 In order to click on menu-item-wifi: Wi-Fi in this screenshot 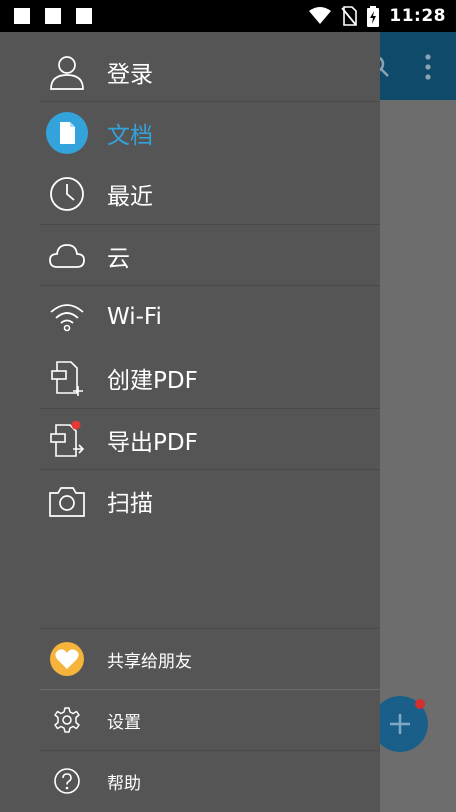, I will do `click(210, 316)`.